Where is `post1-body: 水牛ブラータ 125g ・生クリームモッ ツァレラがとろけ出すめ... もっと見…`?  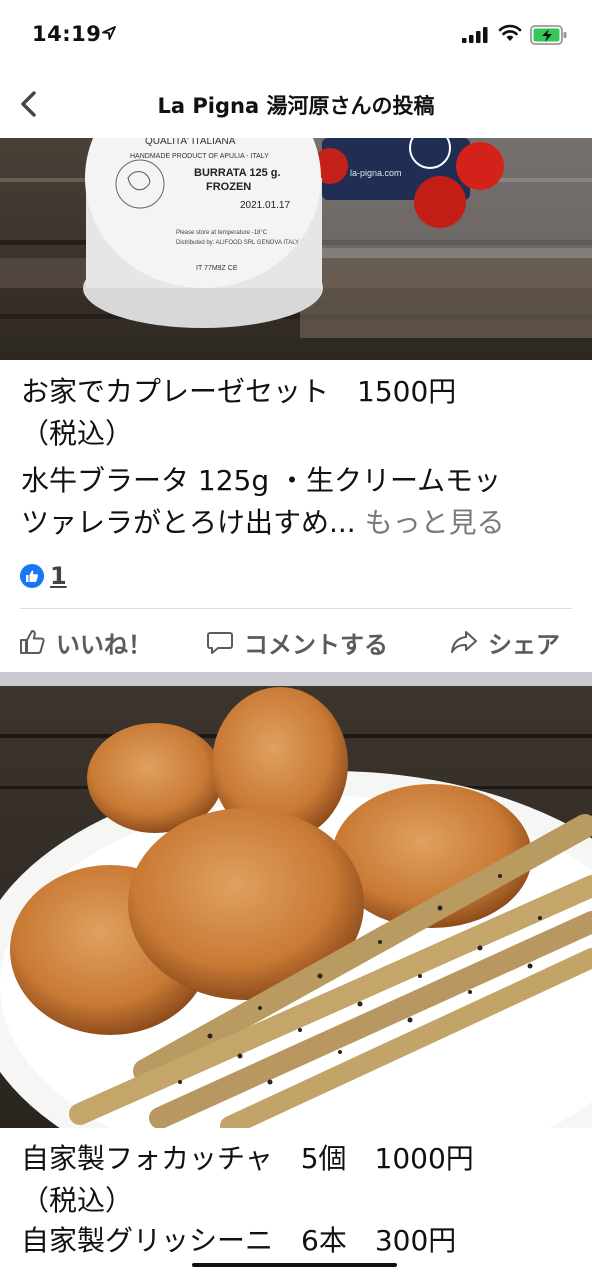
post1-body: 水牛ブラータ 125g ・生クリームモッ ツァレラがとろけ出すめ... もっと見… is located at coordinates (301, 502).